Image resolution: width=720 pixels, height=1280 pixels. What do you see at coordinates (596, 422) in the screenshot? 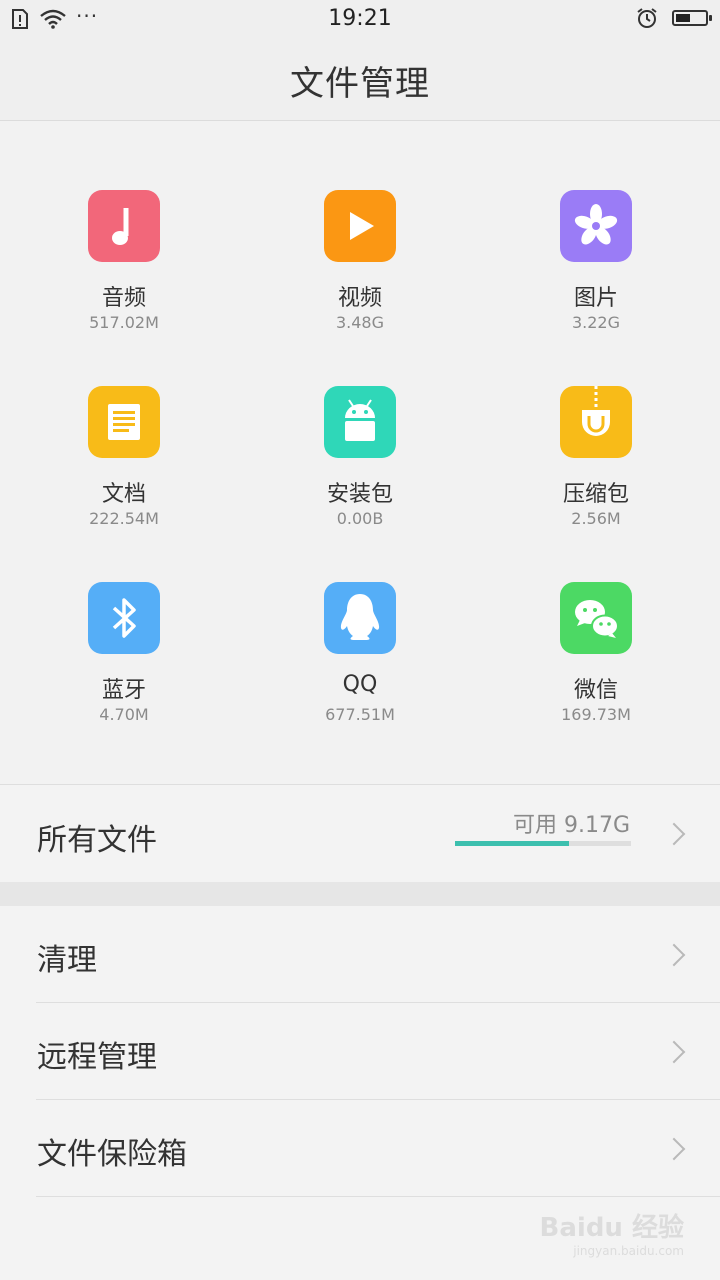
I see `zip-icon` at bounding box center [596, 422].